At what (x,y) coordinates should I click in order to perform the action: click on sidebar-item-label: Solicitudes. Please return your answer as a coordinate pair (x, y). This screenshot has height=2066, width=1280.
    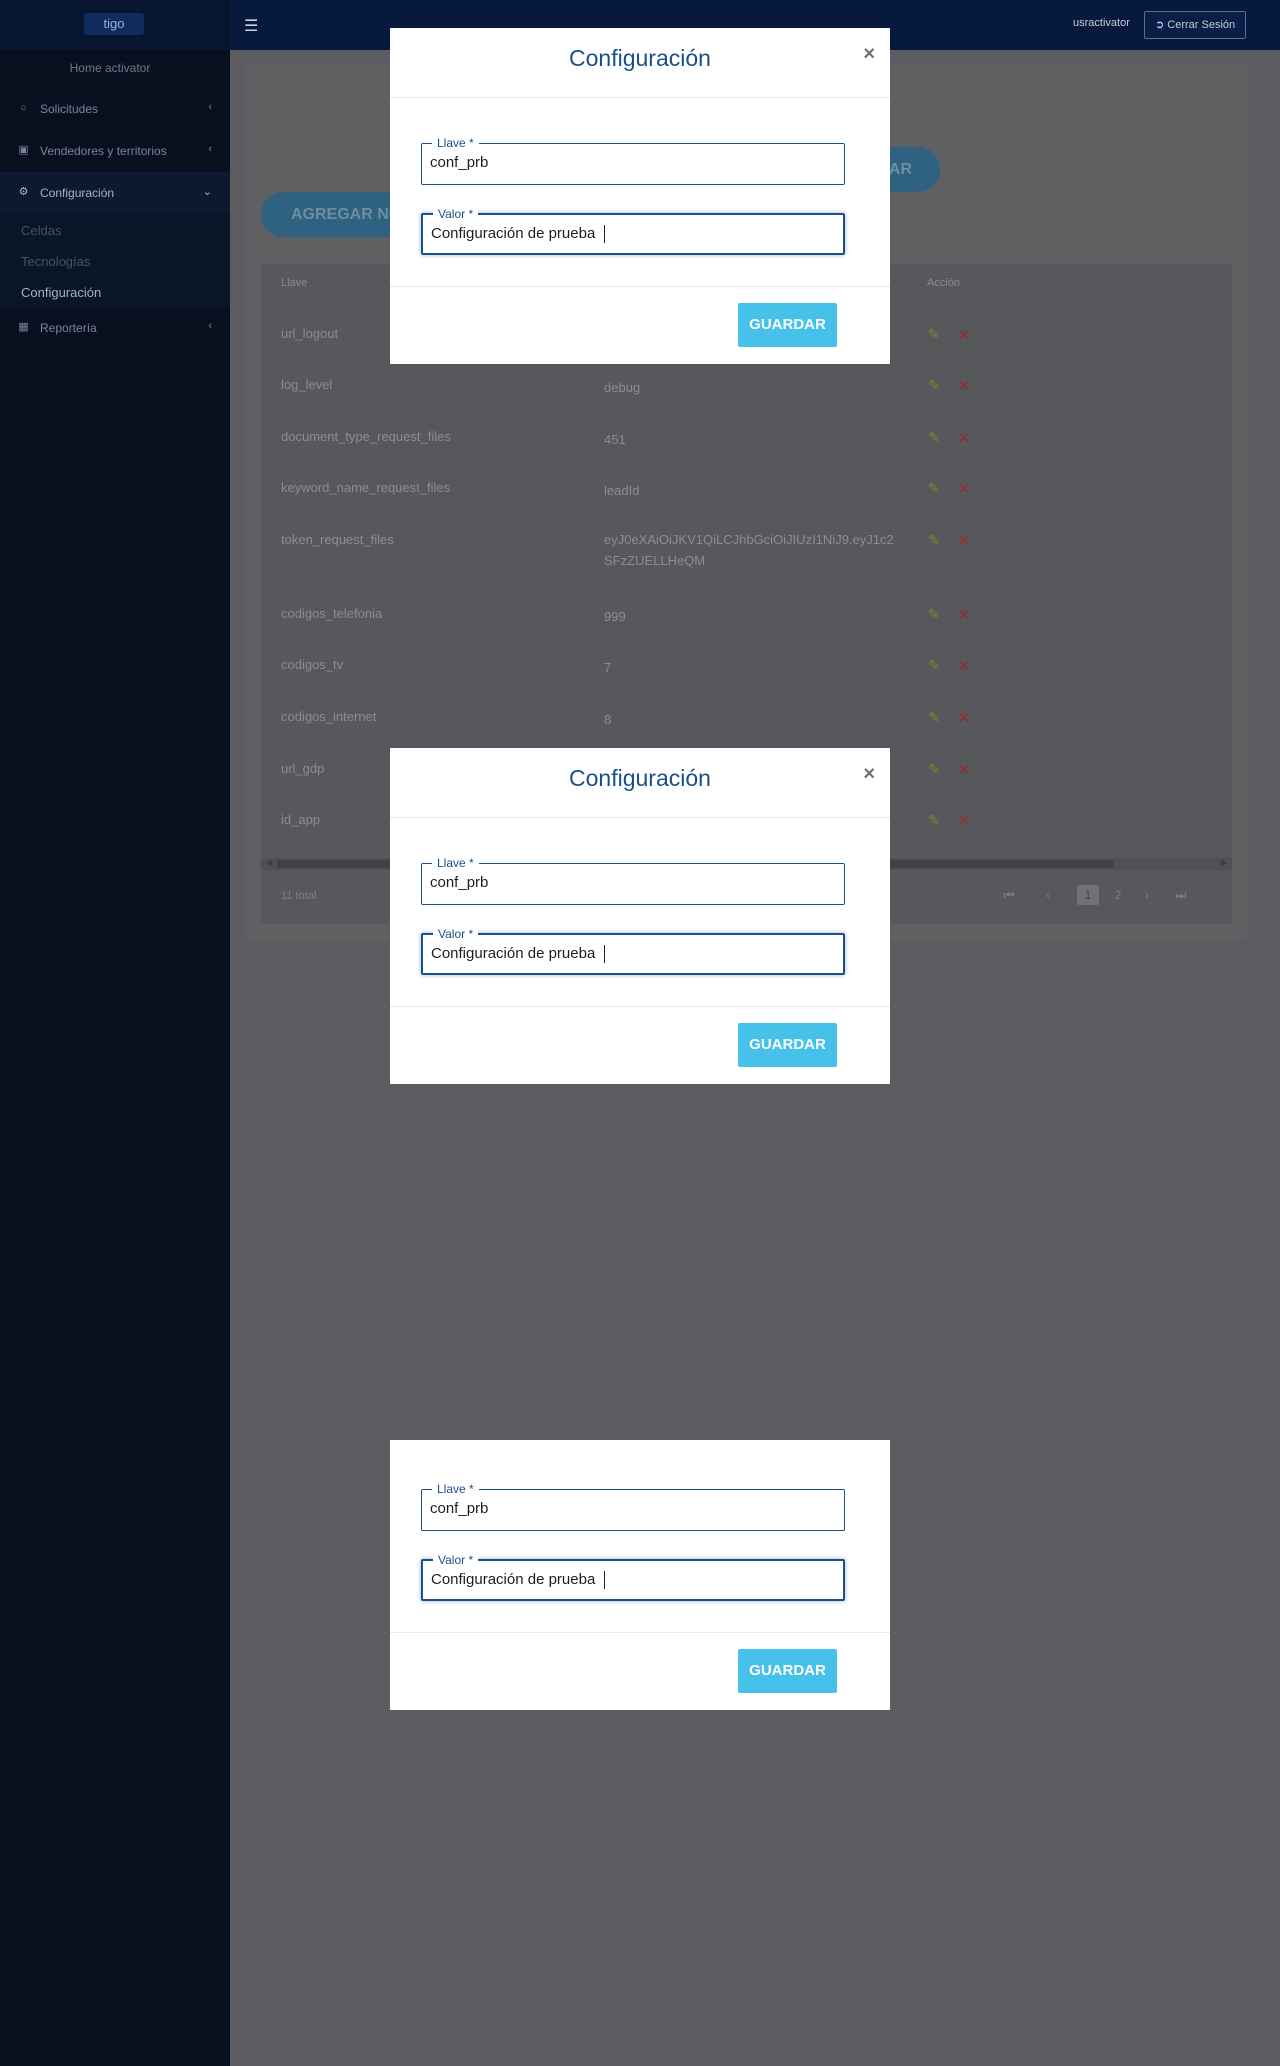
    Looking at the image, I should click on (69, 109).